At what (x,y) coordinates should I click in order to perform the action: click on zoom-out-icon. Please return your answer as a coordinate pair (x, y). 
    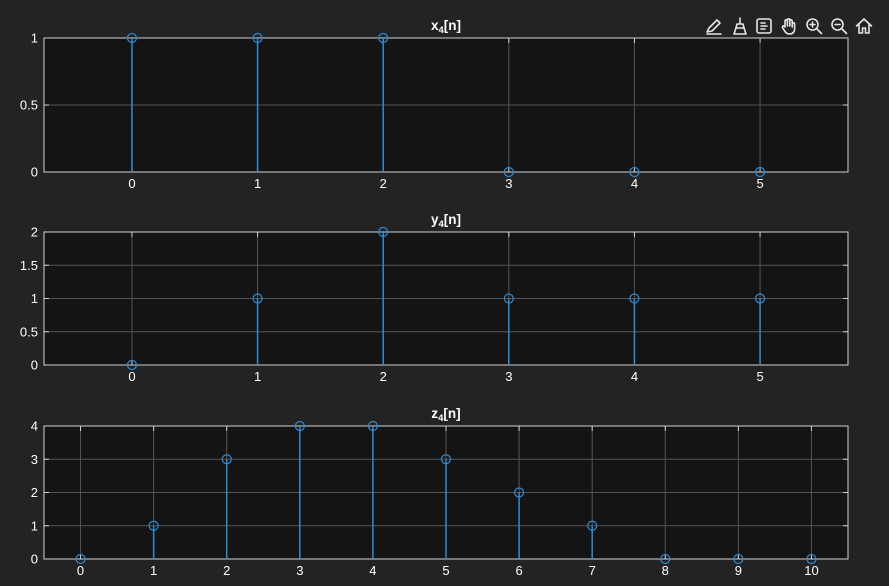
    Looking at the image, I should click on (838, 25).